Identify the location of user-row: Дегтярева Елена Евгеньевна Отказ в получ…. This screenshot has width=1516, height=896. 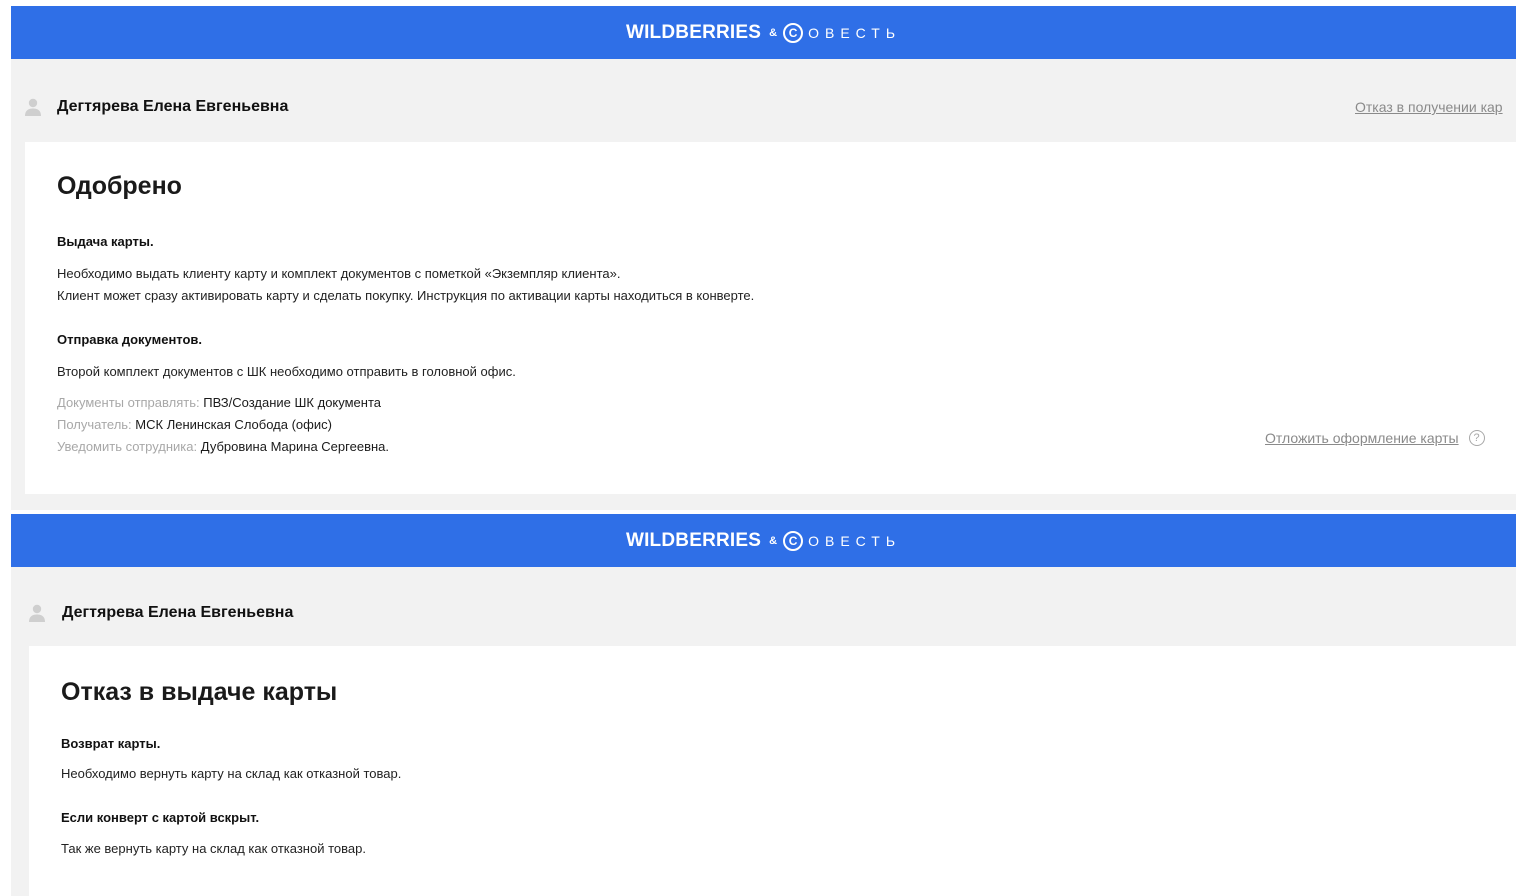
(763, 107).